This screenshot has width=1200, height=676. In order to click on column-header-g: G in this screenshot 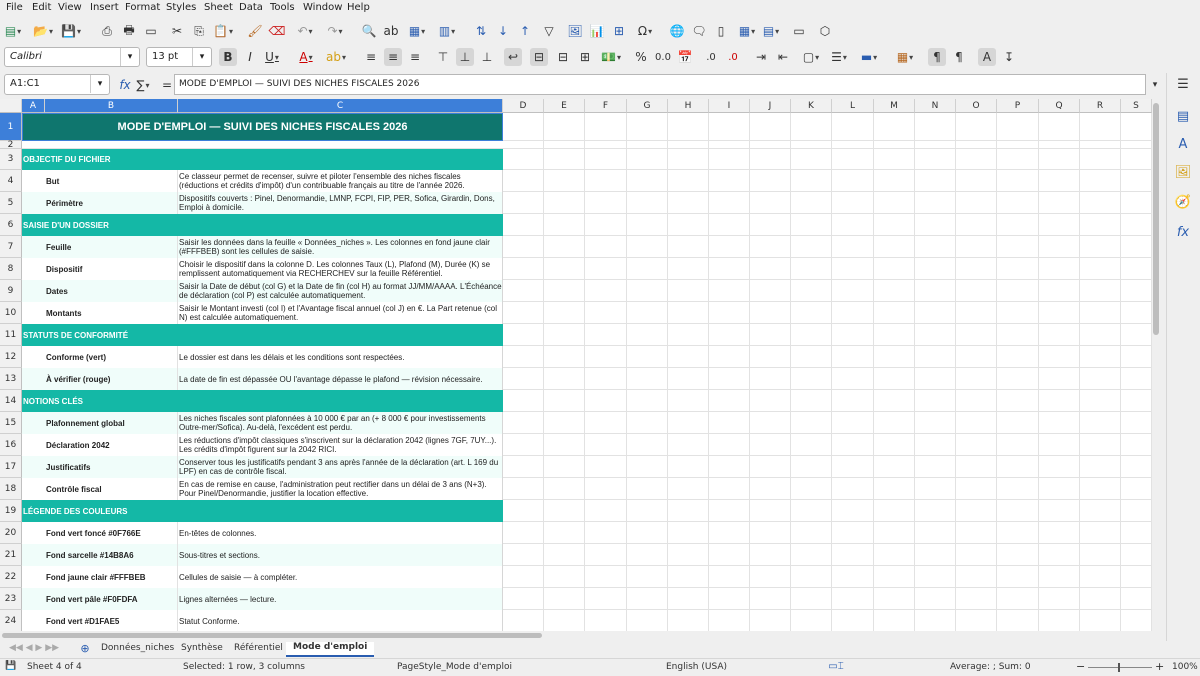, I will do `click(647, 106)`.